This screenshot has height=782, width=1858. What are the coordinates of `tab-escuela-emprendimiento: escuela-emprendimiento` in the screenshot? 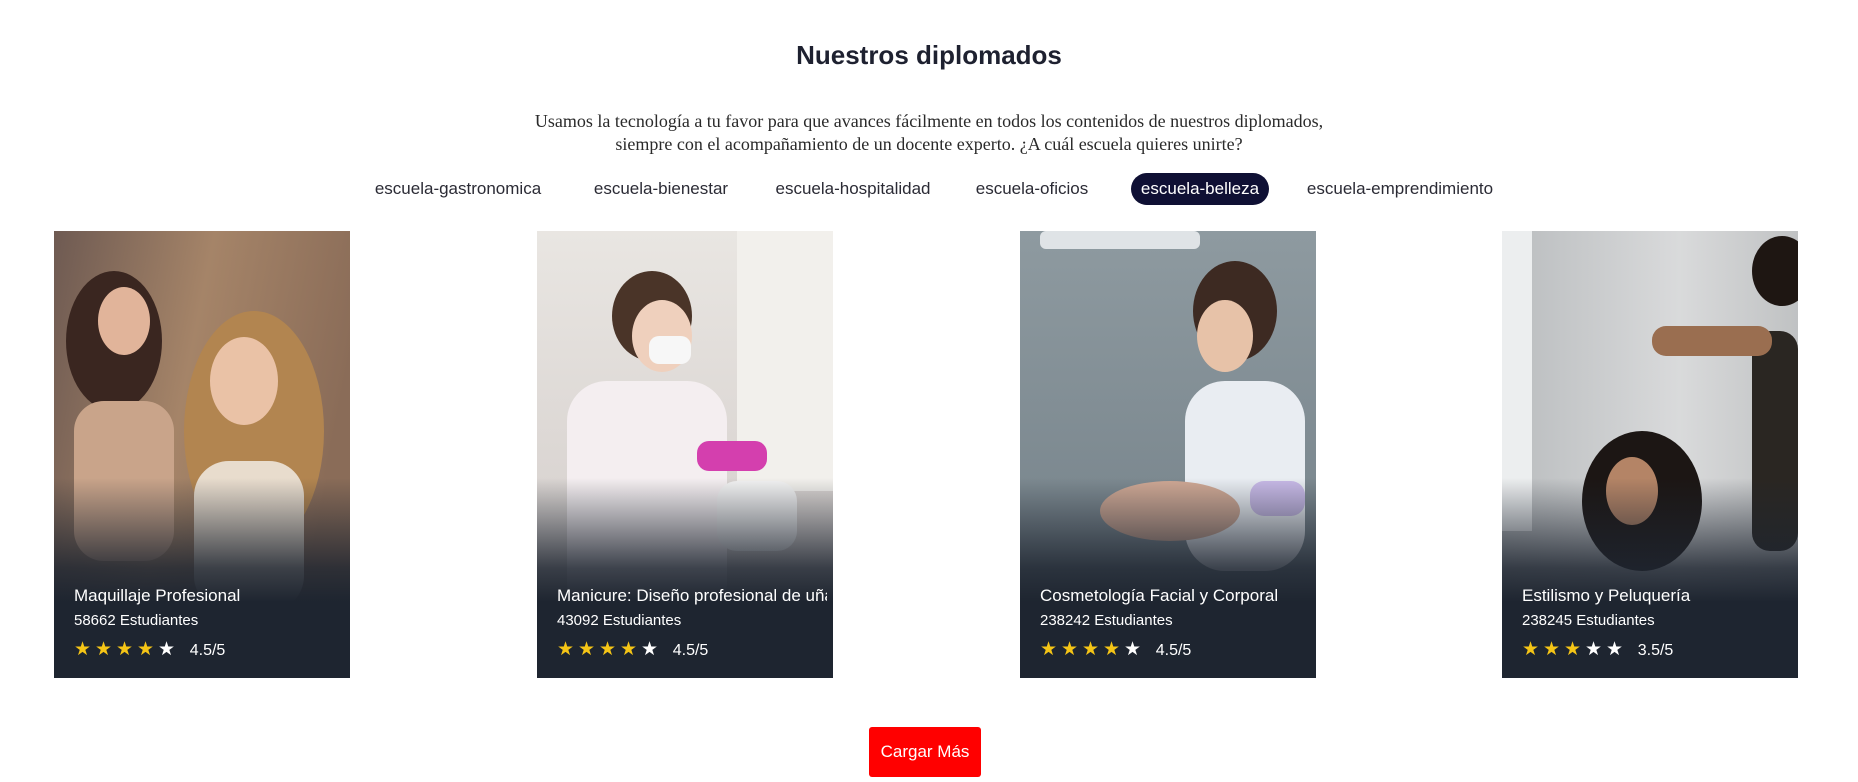 It's located at (1400, 189).